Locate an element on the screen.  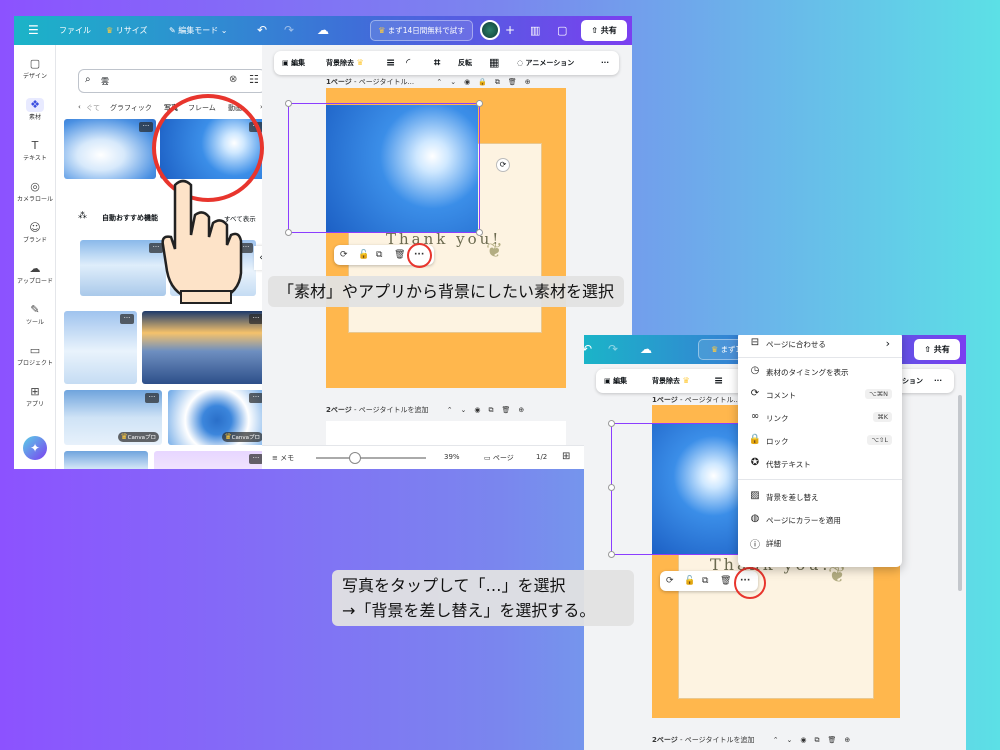
zoom-level: 39% is located at coordinates (452, 457).